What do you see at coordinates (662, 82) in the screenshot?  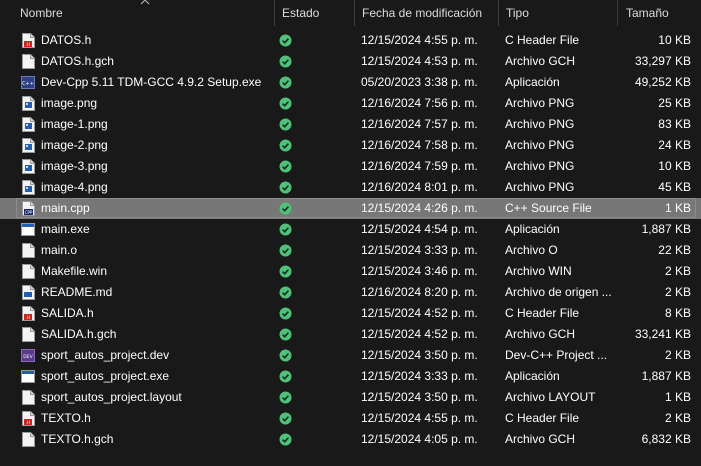 I see `file-size: 49,252 KB` at bounding box center [662, 82].